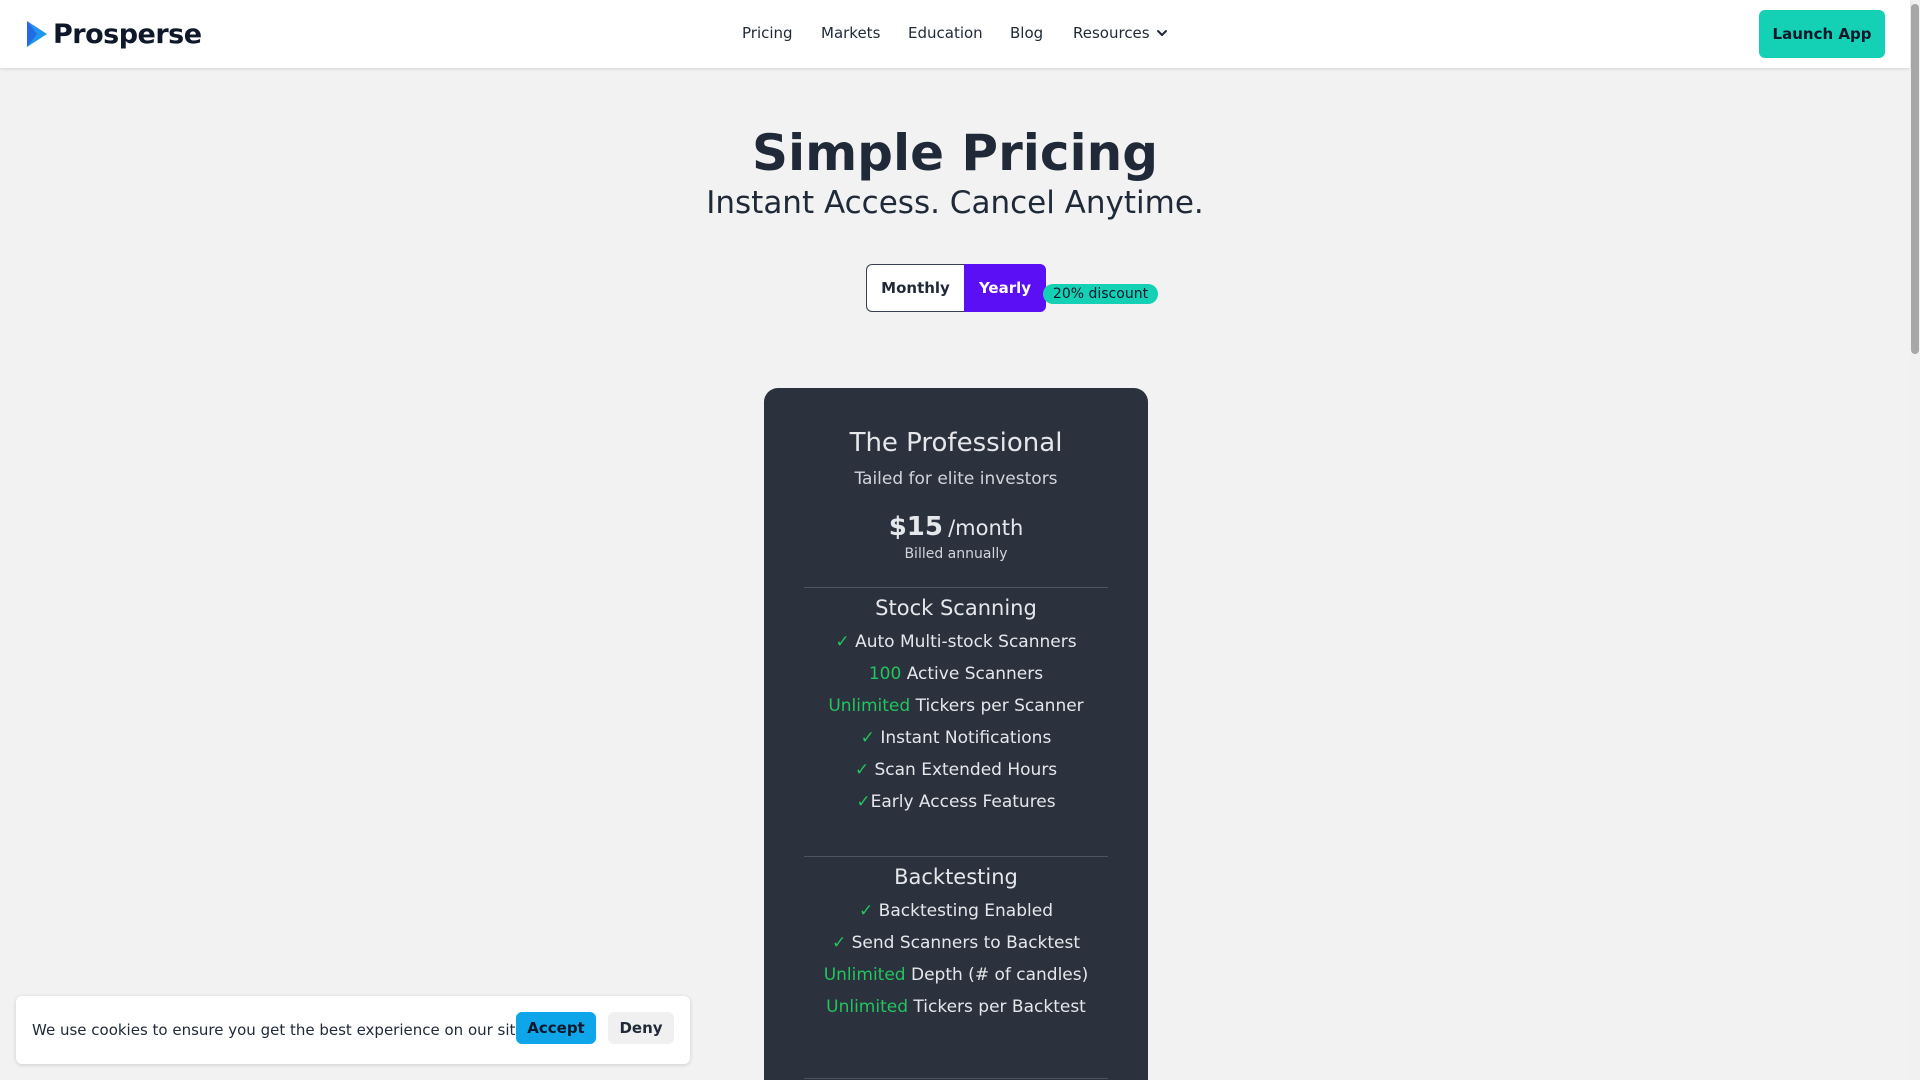 The height and width of the screenshot is (1080, 1920). What do you see at coordinates (956, 642) in the screenshot?
I see `feature-item: ✓ Auto Multi-stock Scanners` at bounding box center [956, 642].